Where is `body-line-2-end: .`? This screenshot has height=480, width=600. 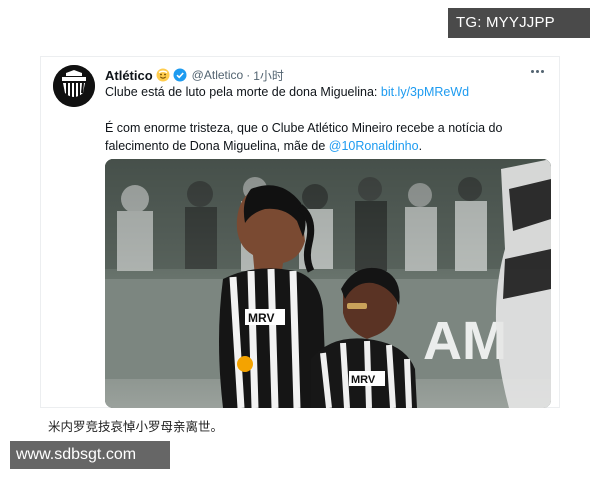 body-line-2-end: . is located at coordinates (420, 146).